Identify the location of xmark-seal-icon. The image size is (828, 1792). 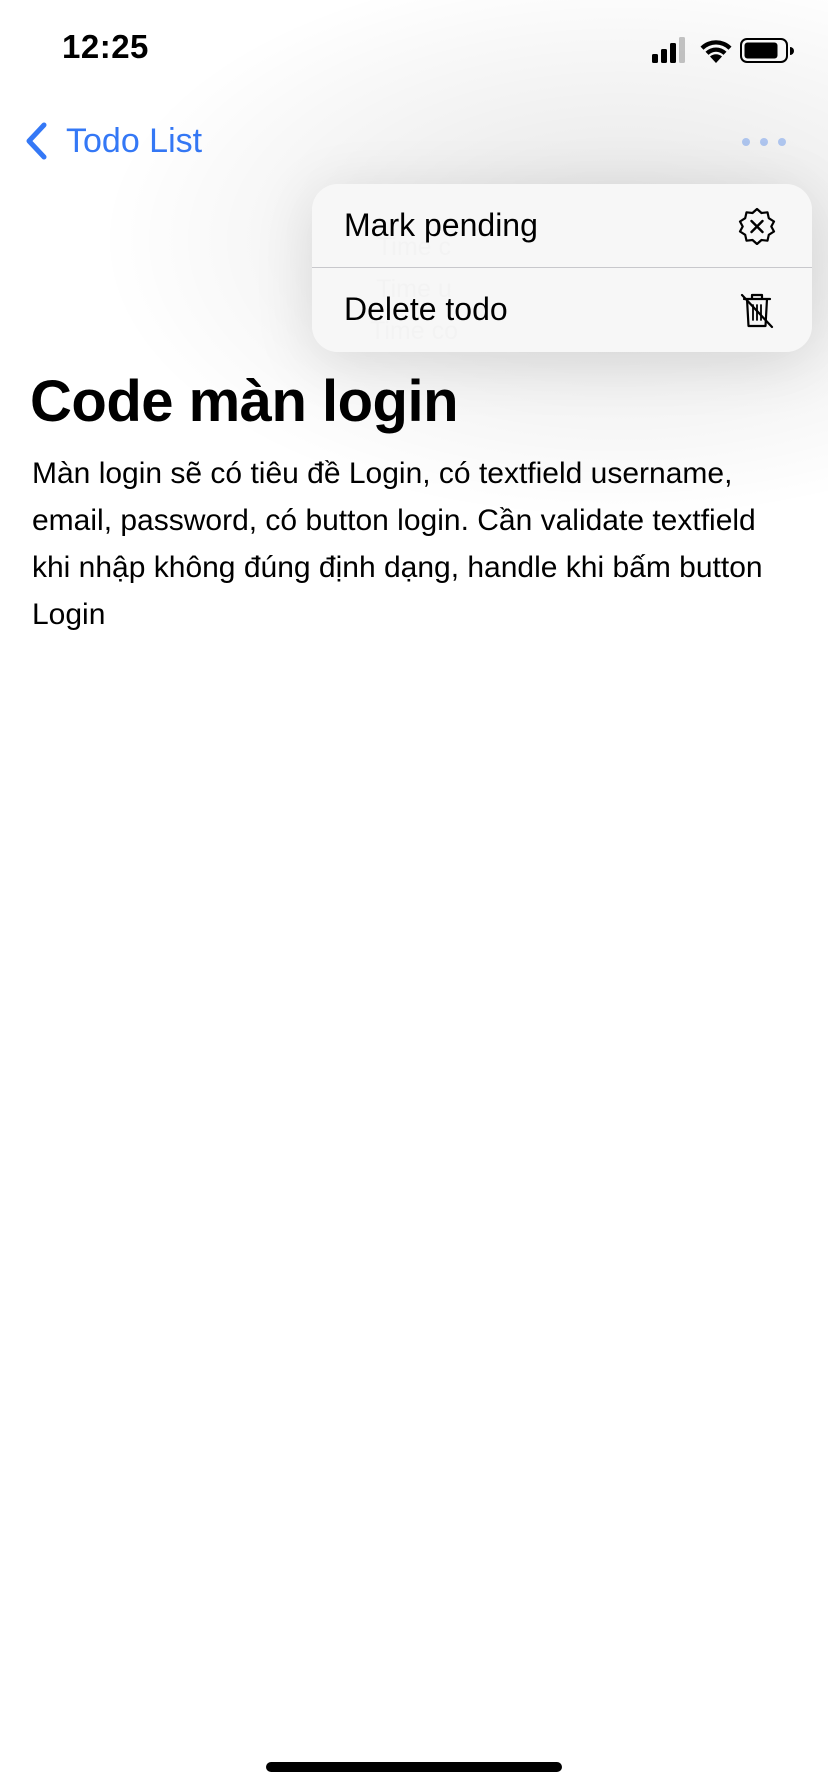
(757, 226).